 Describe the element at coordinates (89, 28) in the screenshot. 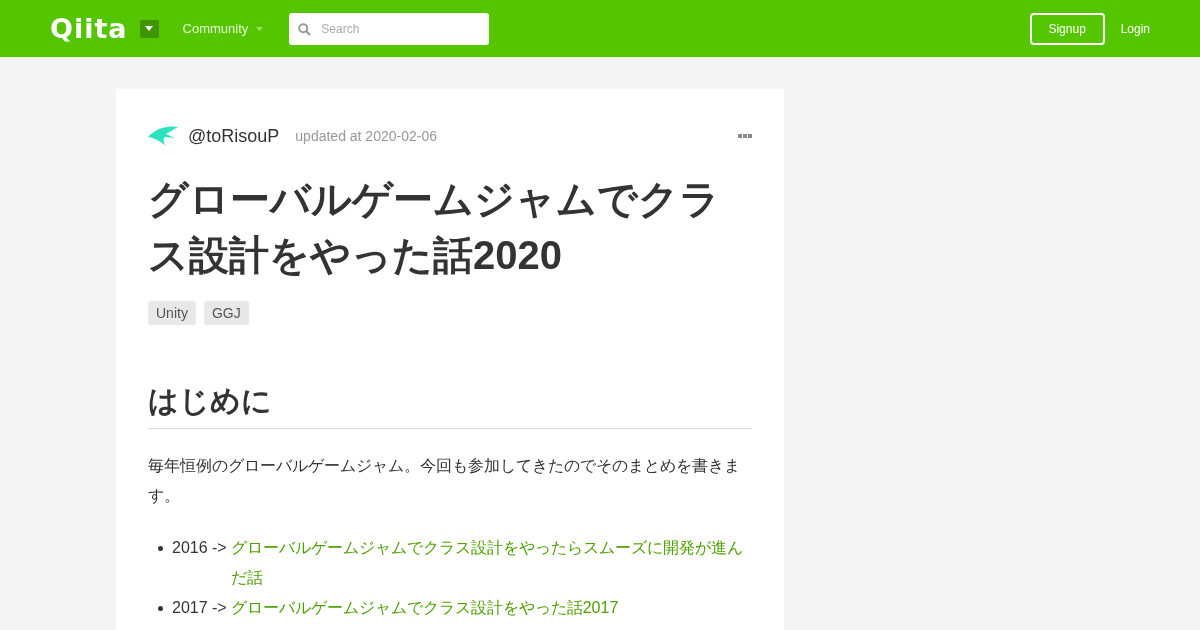

I see `logo: Qiita` at that location.